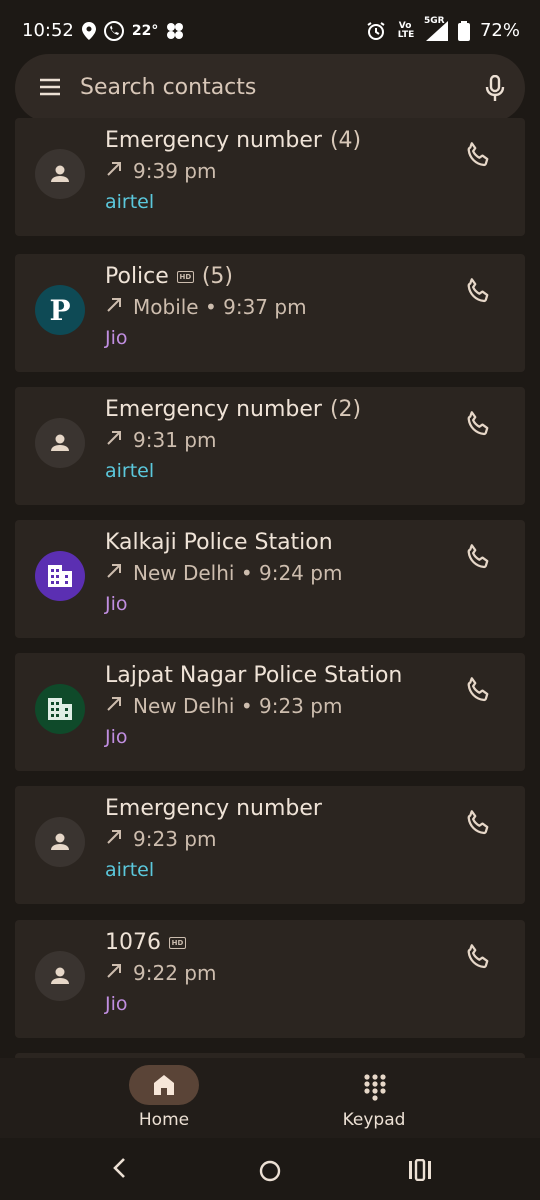  What do you see at coordinates (137, 276) in the screenshot?
I see `contact-name: Police` at bounding box center [137, 276].